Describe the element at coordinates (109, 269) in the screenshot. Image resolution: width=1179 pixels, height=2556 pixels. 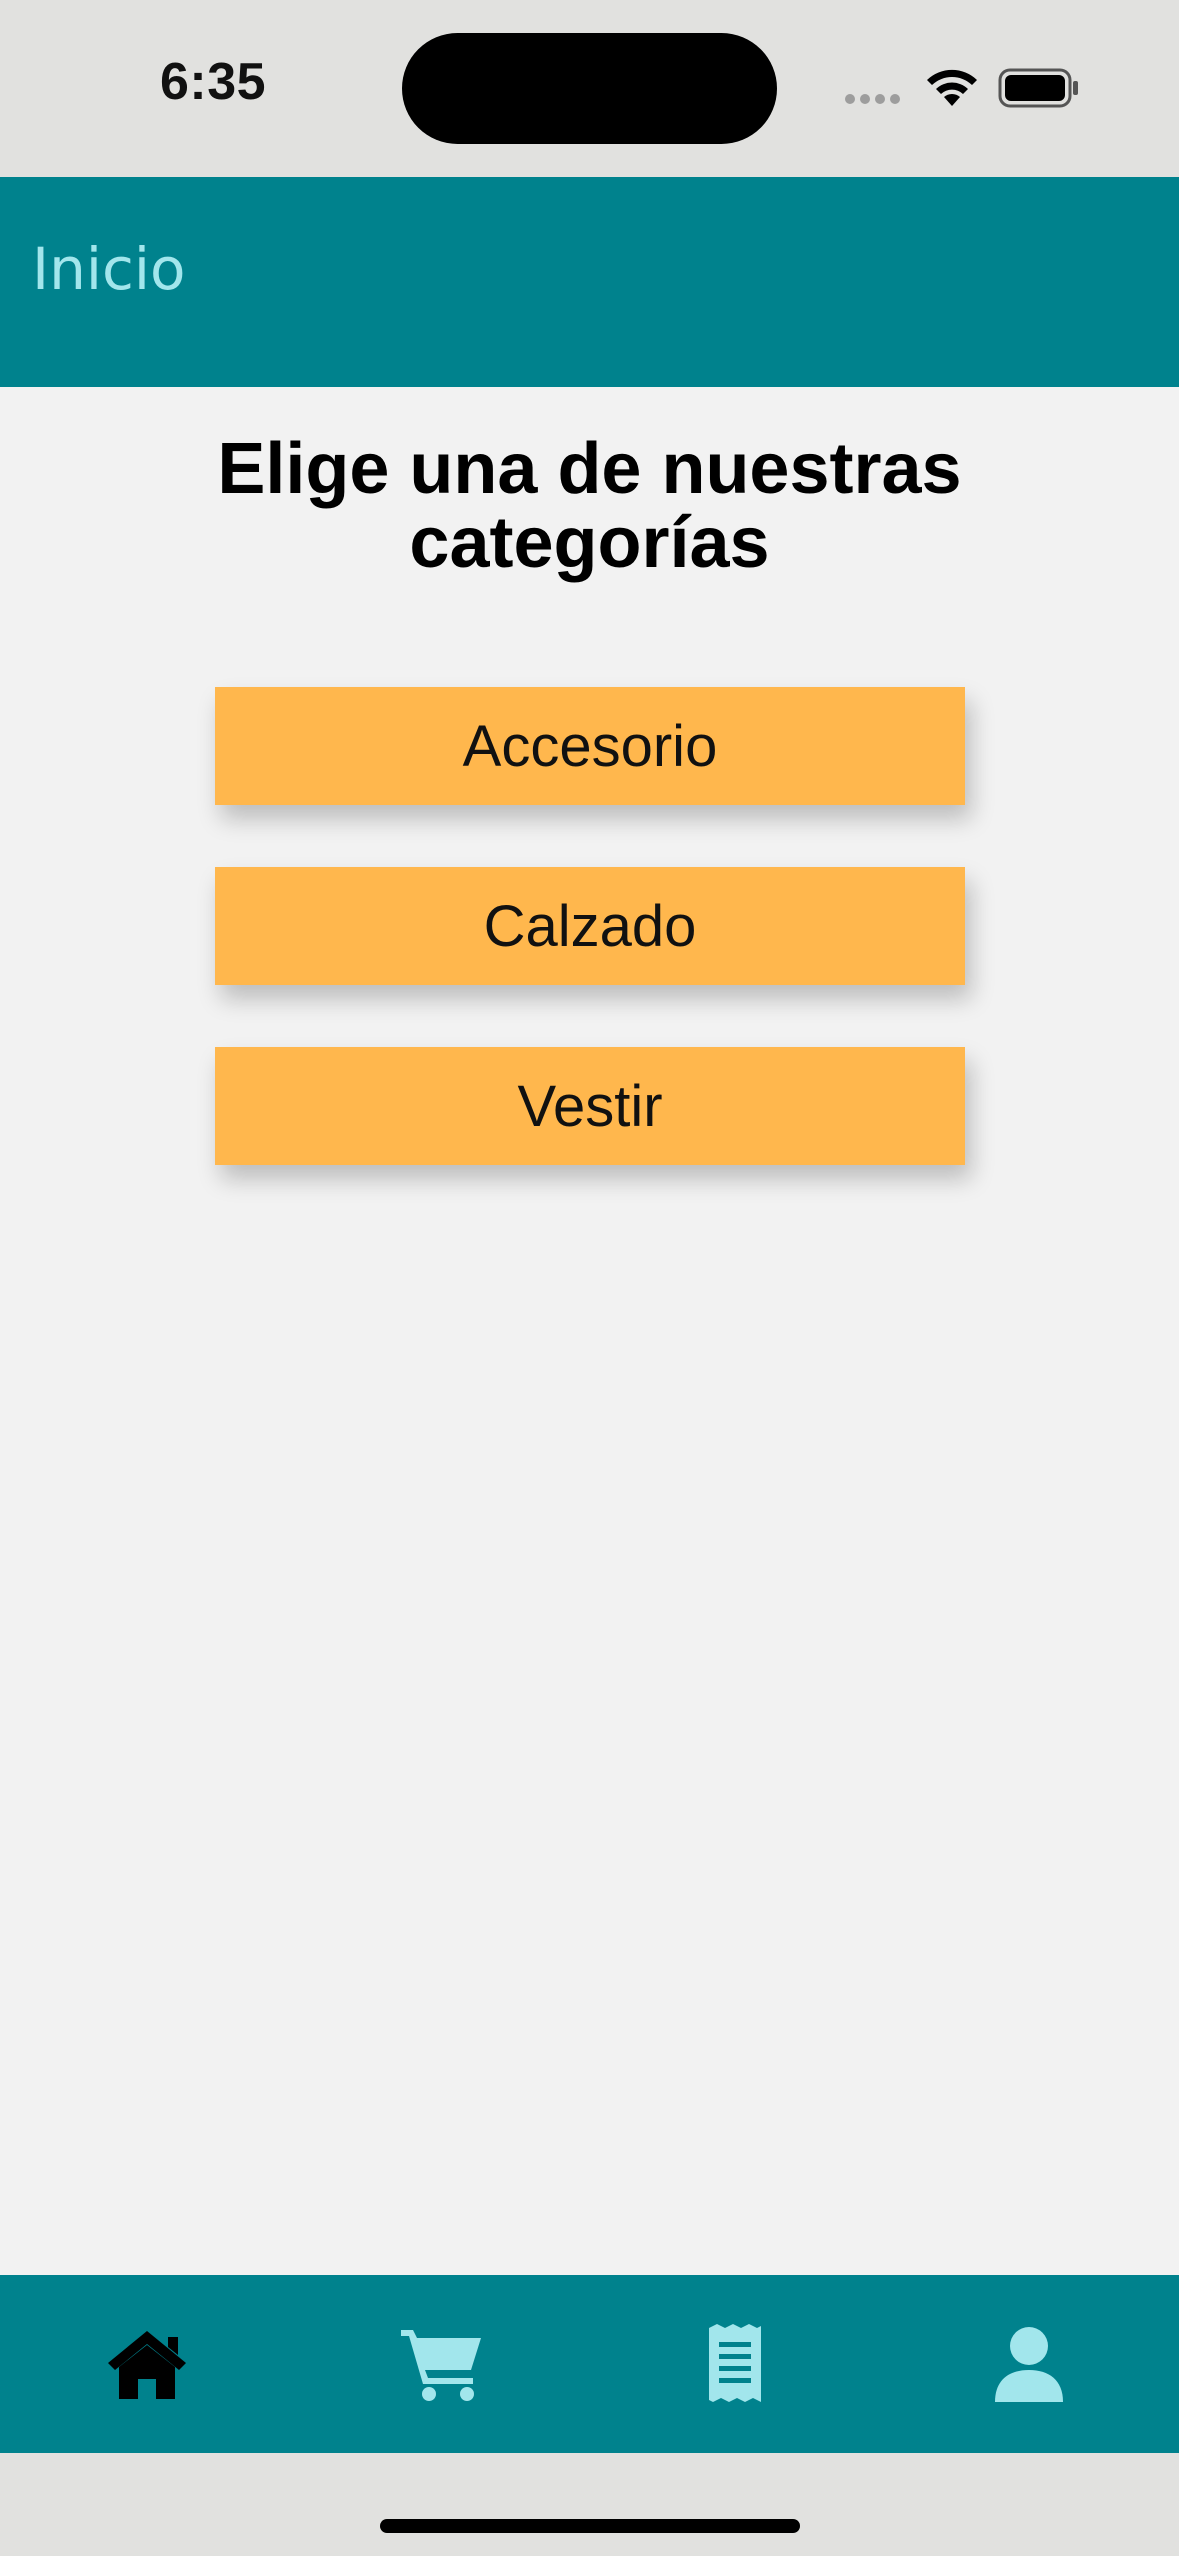
I see `page-title: Inicio` at that location.